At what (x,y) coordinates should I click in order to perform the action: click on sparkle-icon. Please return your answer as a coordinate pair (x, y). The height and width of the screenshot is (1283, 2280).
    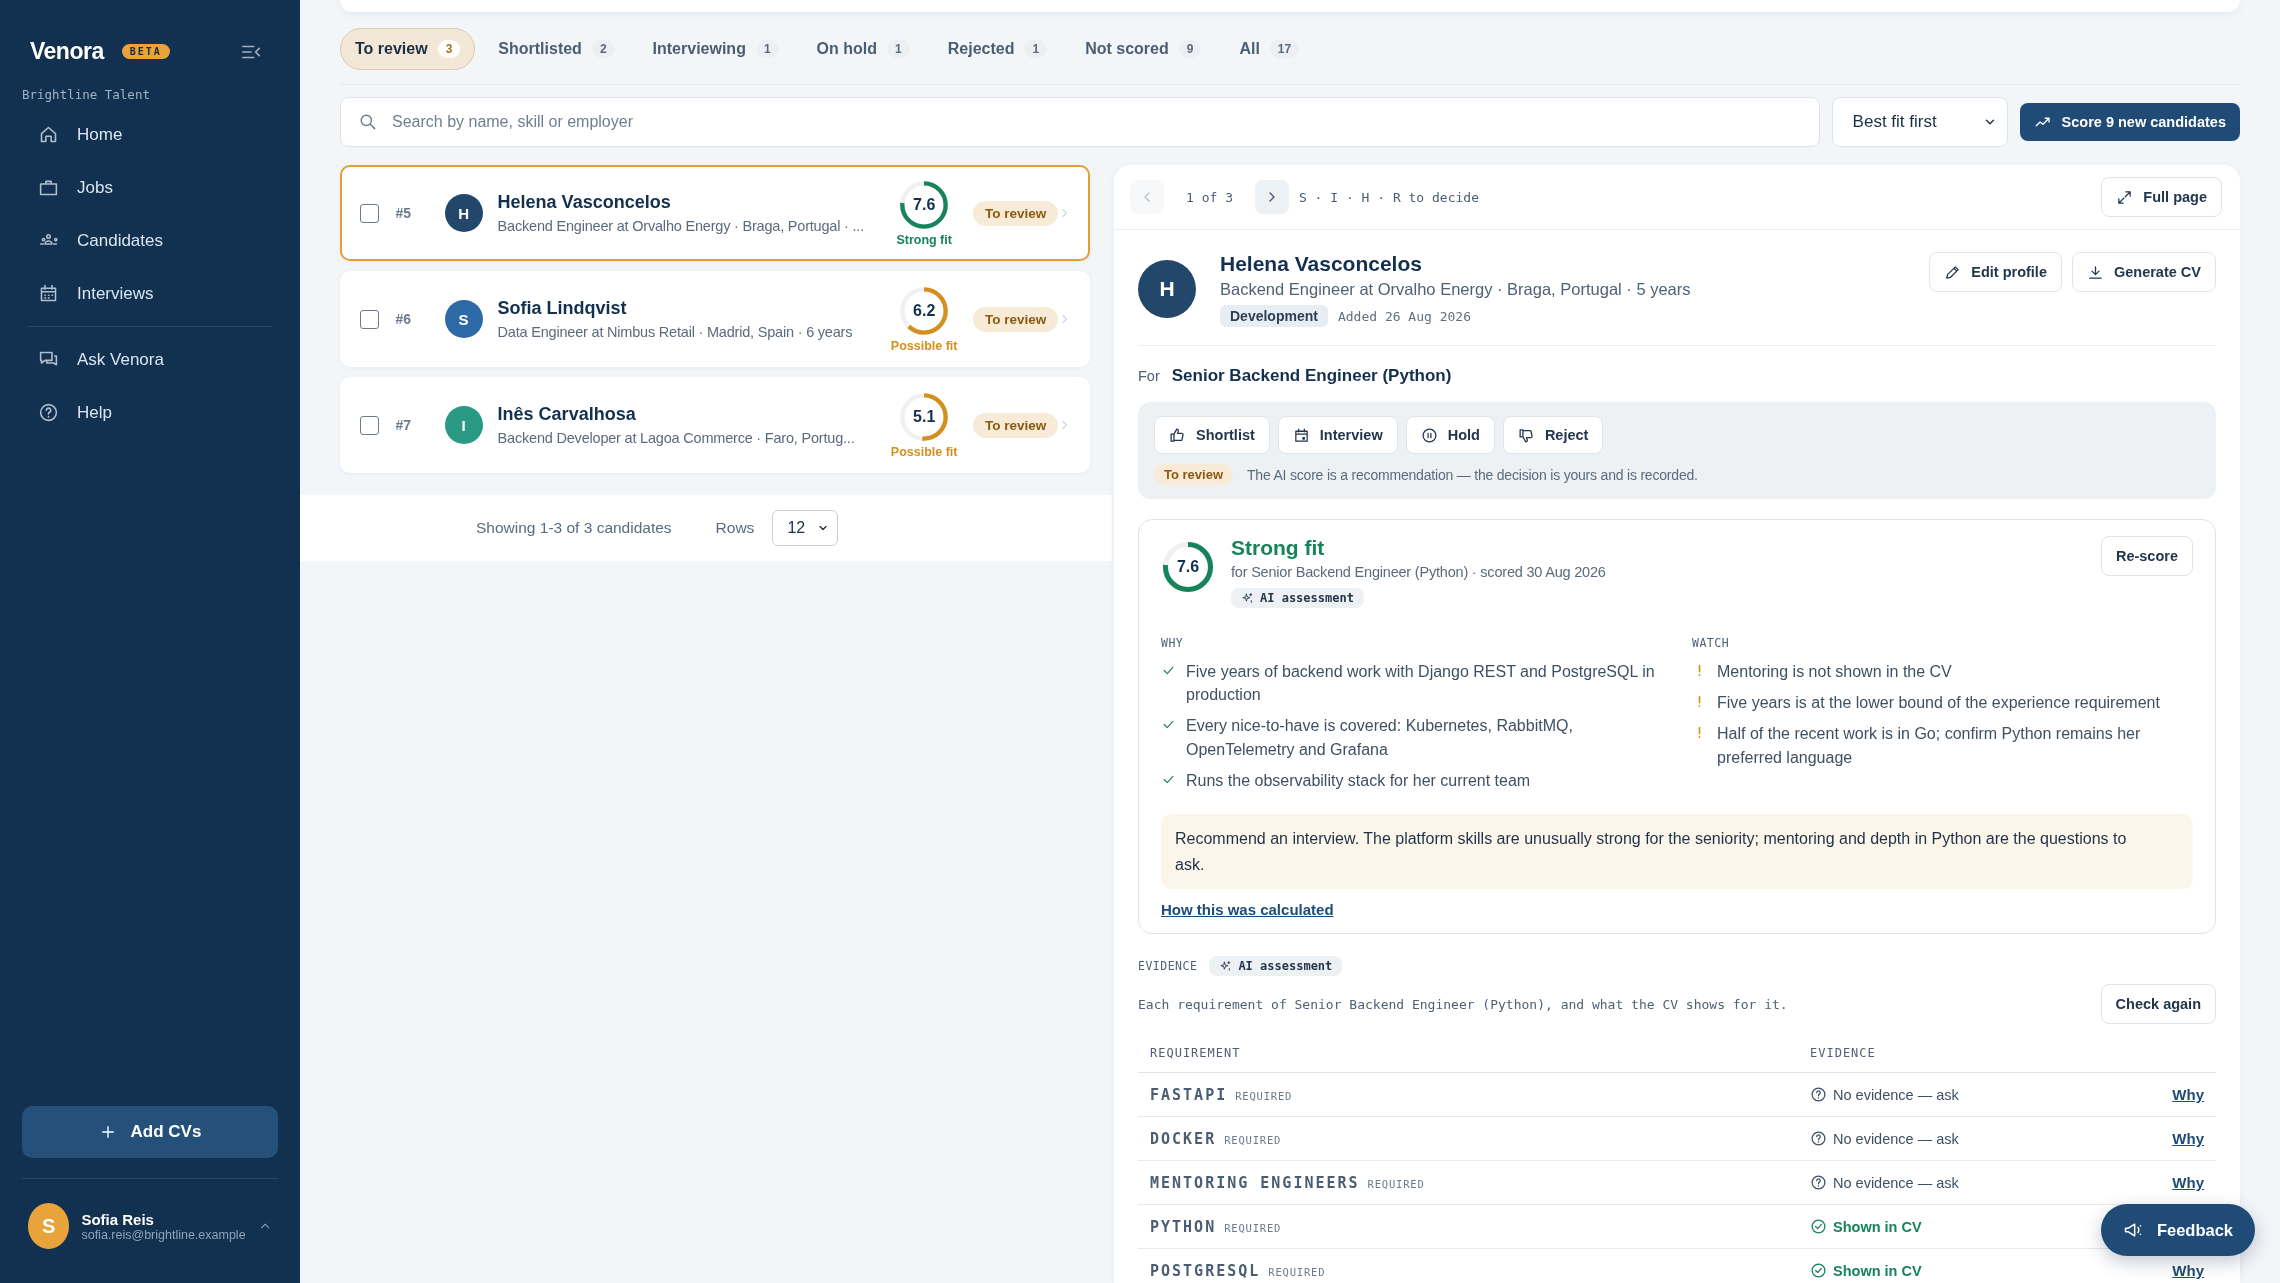
    Looking at the image, I should click on (1226, 966).